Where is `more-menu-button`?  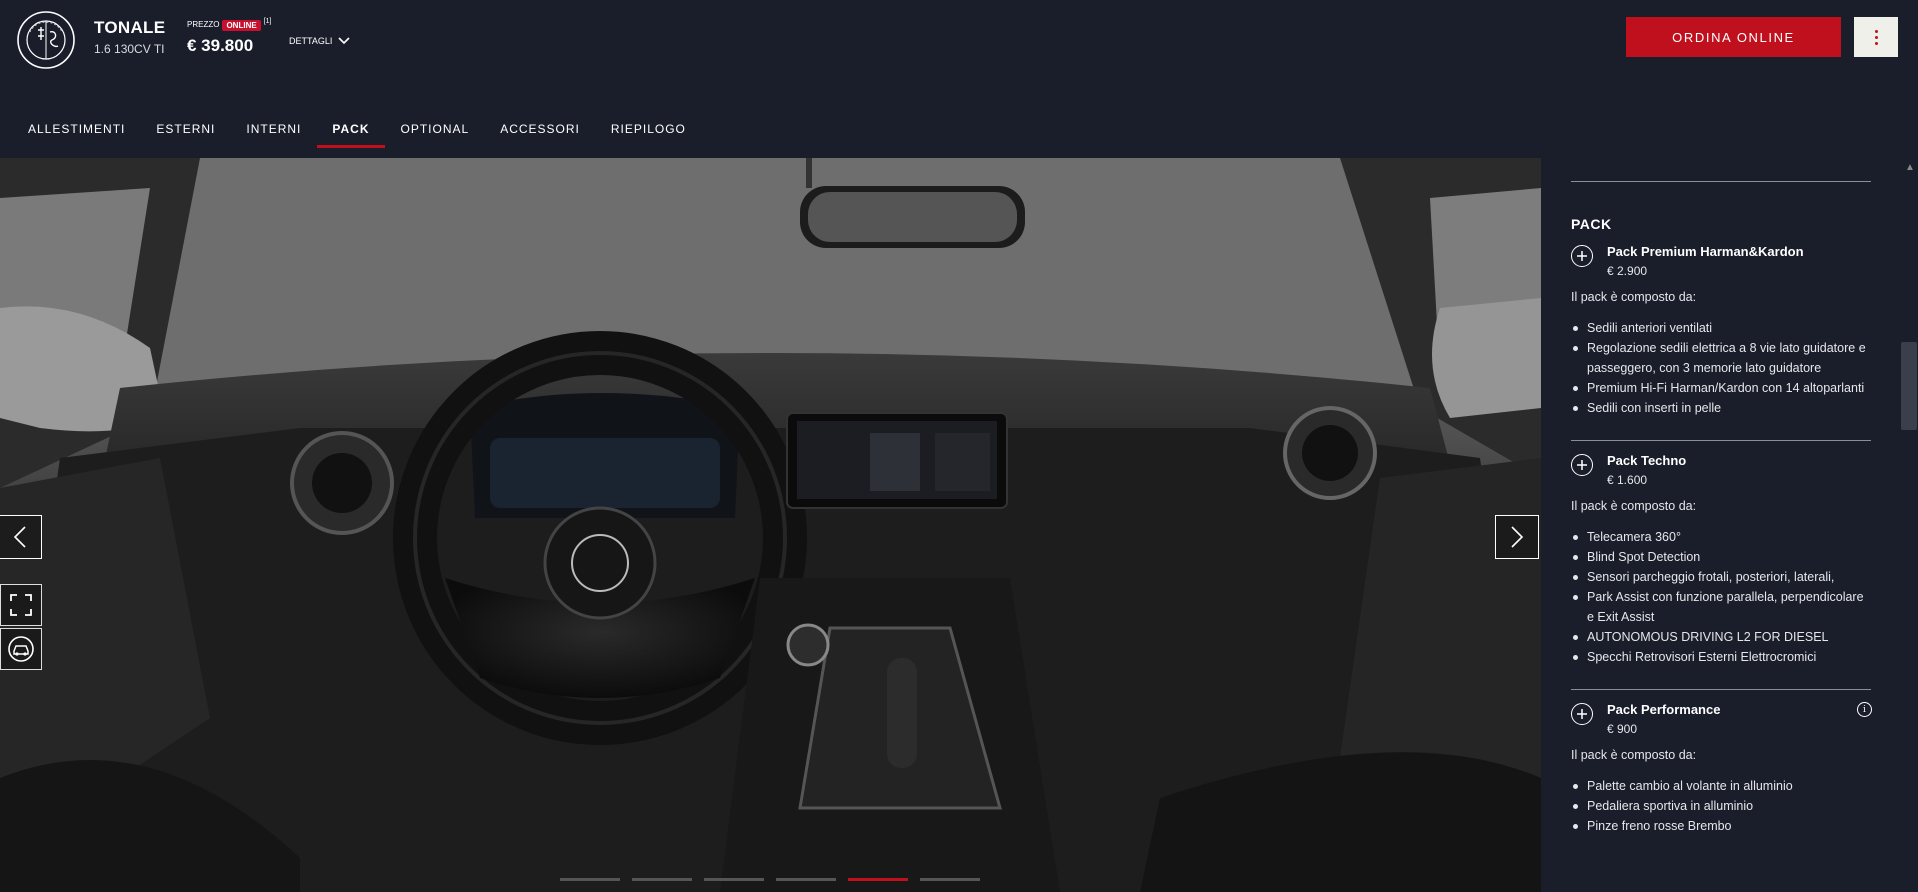 more-menu-button is located at coordinates (1876, 37).